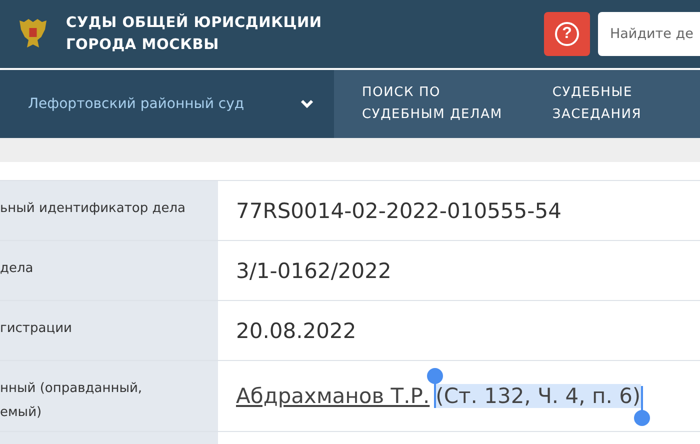 This screenshot has width=700, height=444. Describe the element at coordinates (307, 104) in the screenshot. I see `chevron-down-icon` at that location.